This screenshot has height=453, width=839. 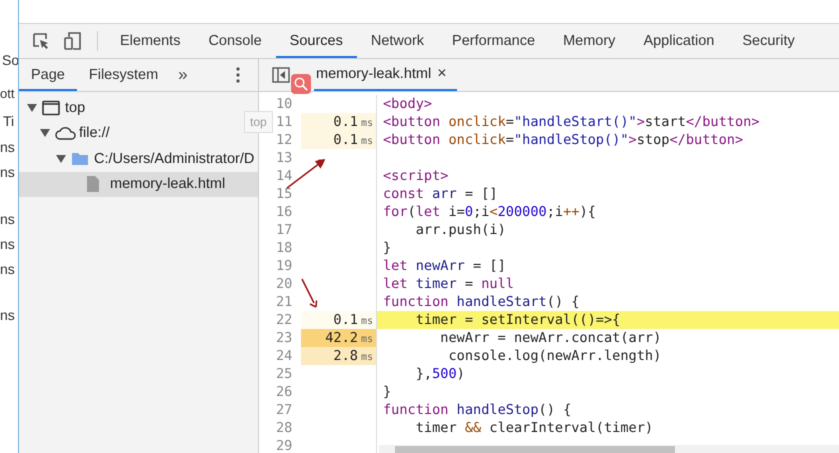 What do you see at coordinates (284, 410) in the screenshot?
I see `line-number: 27` at bounding box center [284, 410].